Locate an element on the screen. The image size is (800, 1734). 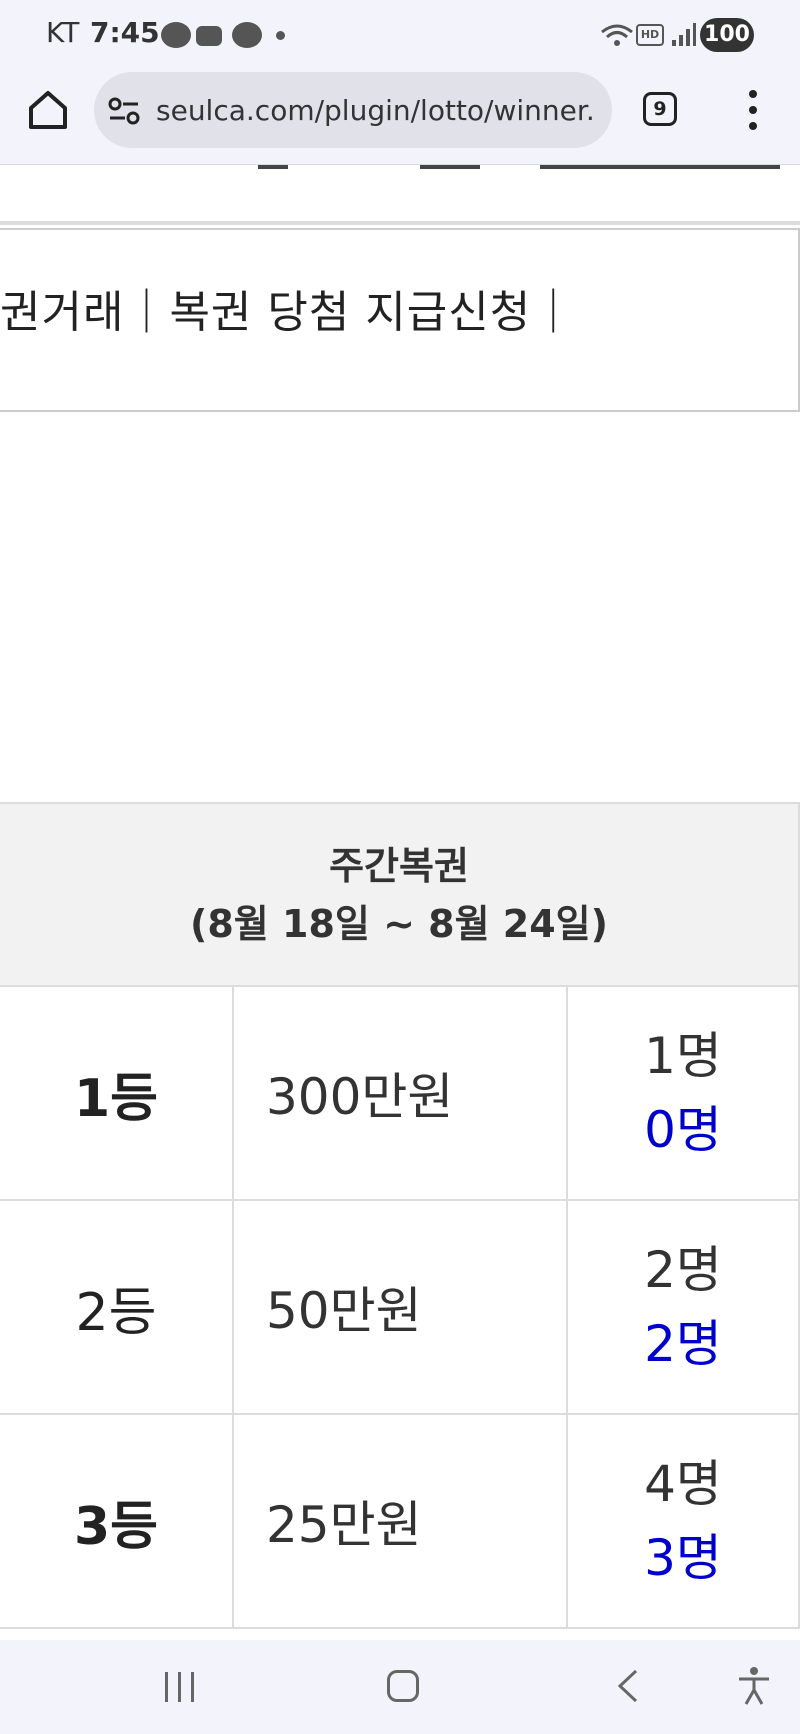
winner-remaining: 3명 is located at coordinates (683, 1558).